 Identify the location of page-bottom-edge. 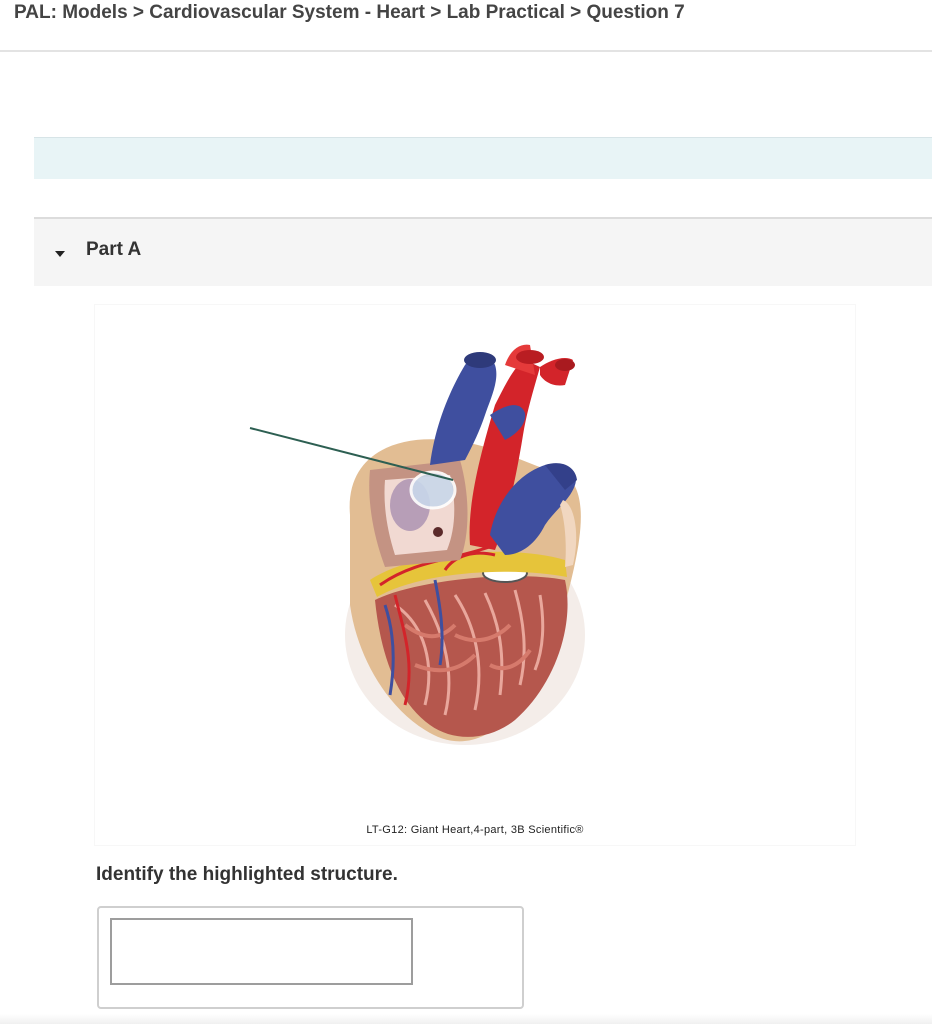
(466, 1019).